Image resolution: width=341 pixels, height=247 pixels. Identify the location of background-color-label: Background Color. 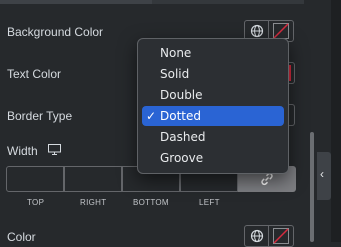
(55, 32).